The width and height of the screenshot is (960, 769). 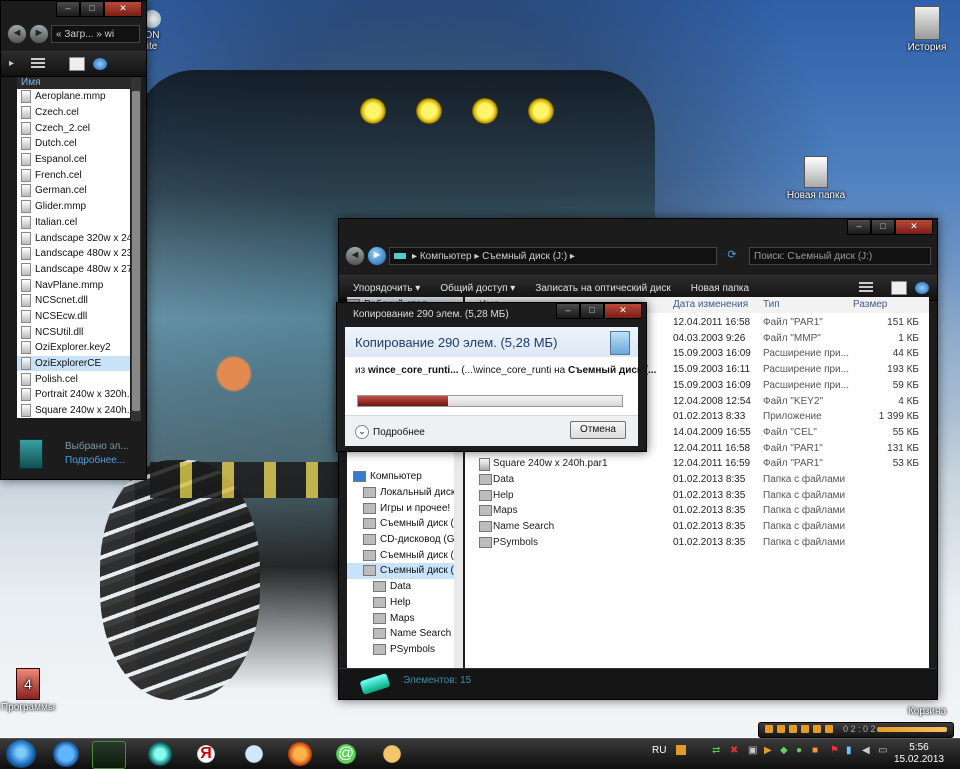 What do you see at coordinates (405, 493) in the screenshot?
I see `nav-item: Локальный диск` at bounding box center [405, 493].